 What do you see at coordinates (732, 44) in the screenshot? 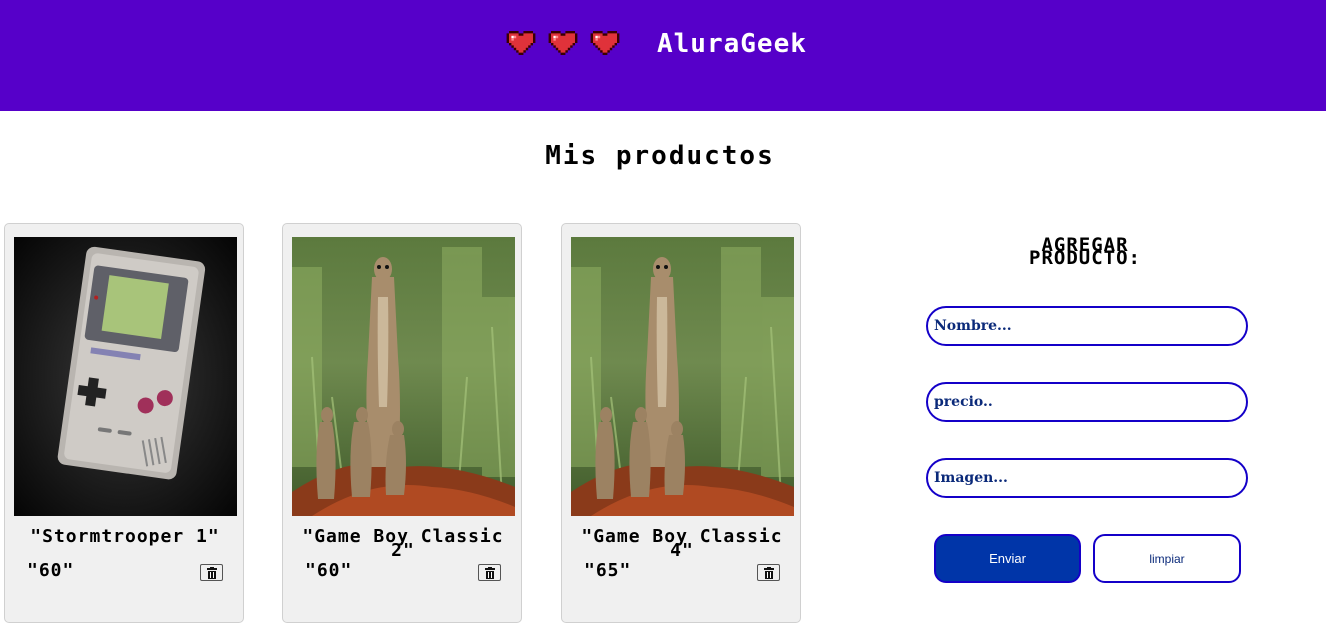
I see `brand-title: AluraGeek` at bounding box center [732, 44].